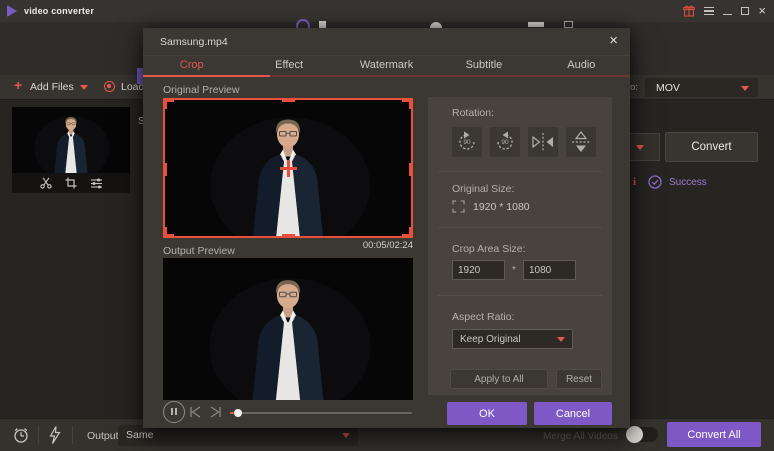 This screenshot has width=774, height=451. I want to click on dialog-titlebar: Samsung.mp4 ×, so click(386, 42).